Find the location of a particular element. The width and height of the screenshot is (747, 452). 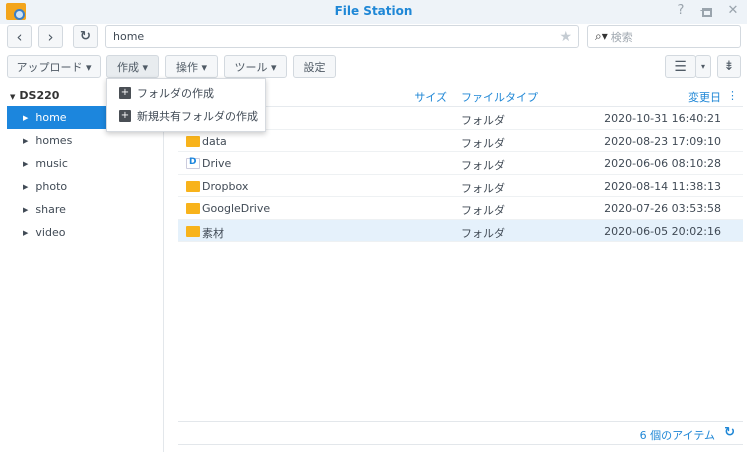

file-name: 素材 is located at coordinates (213, 233).